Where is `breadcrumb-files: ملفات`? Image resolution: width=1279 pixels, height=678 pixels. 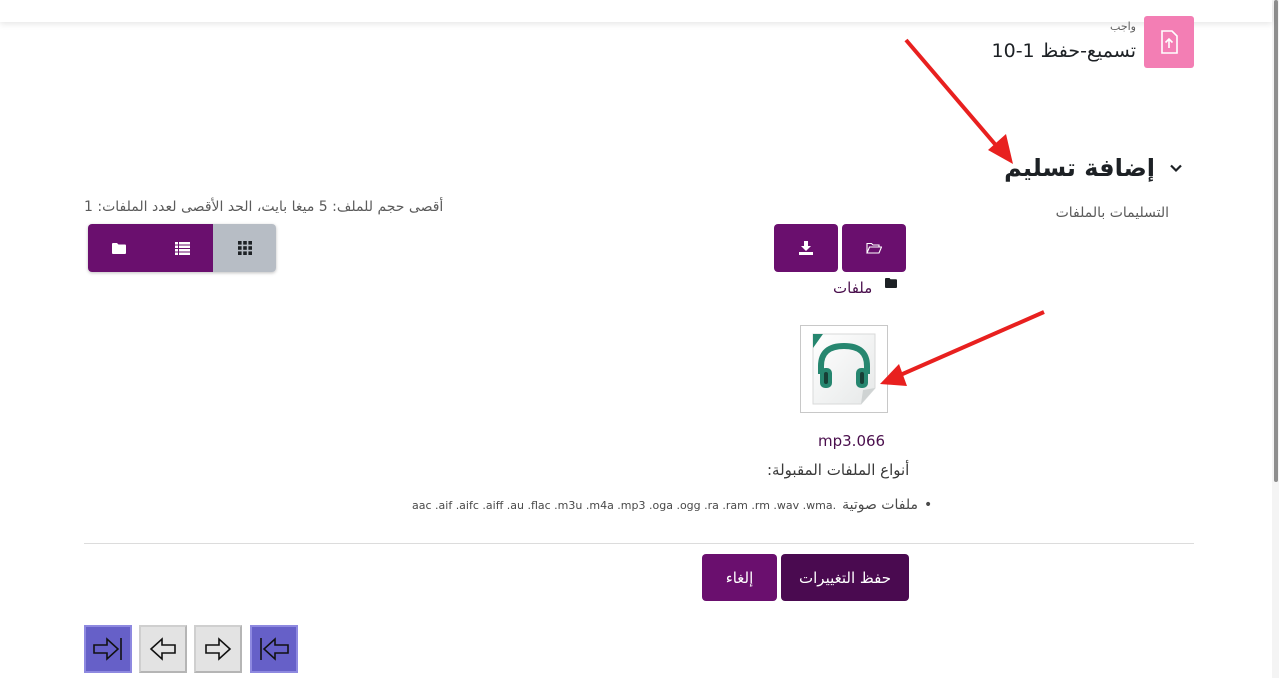
breadcrumb-files: ملفات is located at coordinates (852, 288).